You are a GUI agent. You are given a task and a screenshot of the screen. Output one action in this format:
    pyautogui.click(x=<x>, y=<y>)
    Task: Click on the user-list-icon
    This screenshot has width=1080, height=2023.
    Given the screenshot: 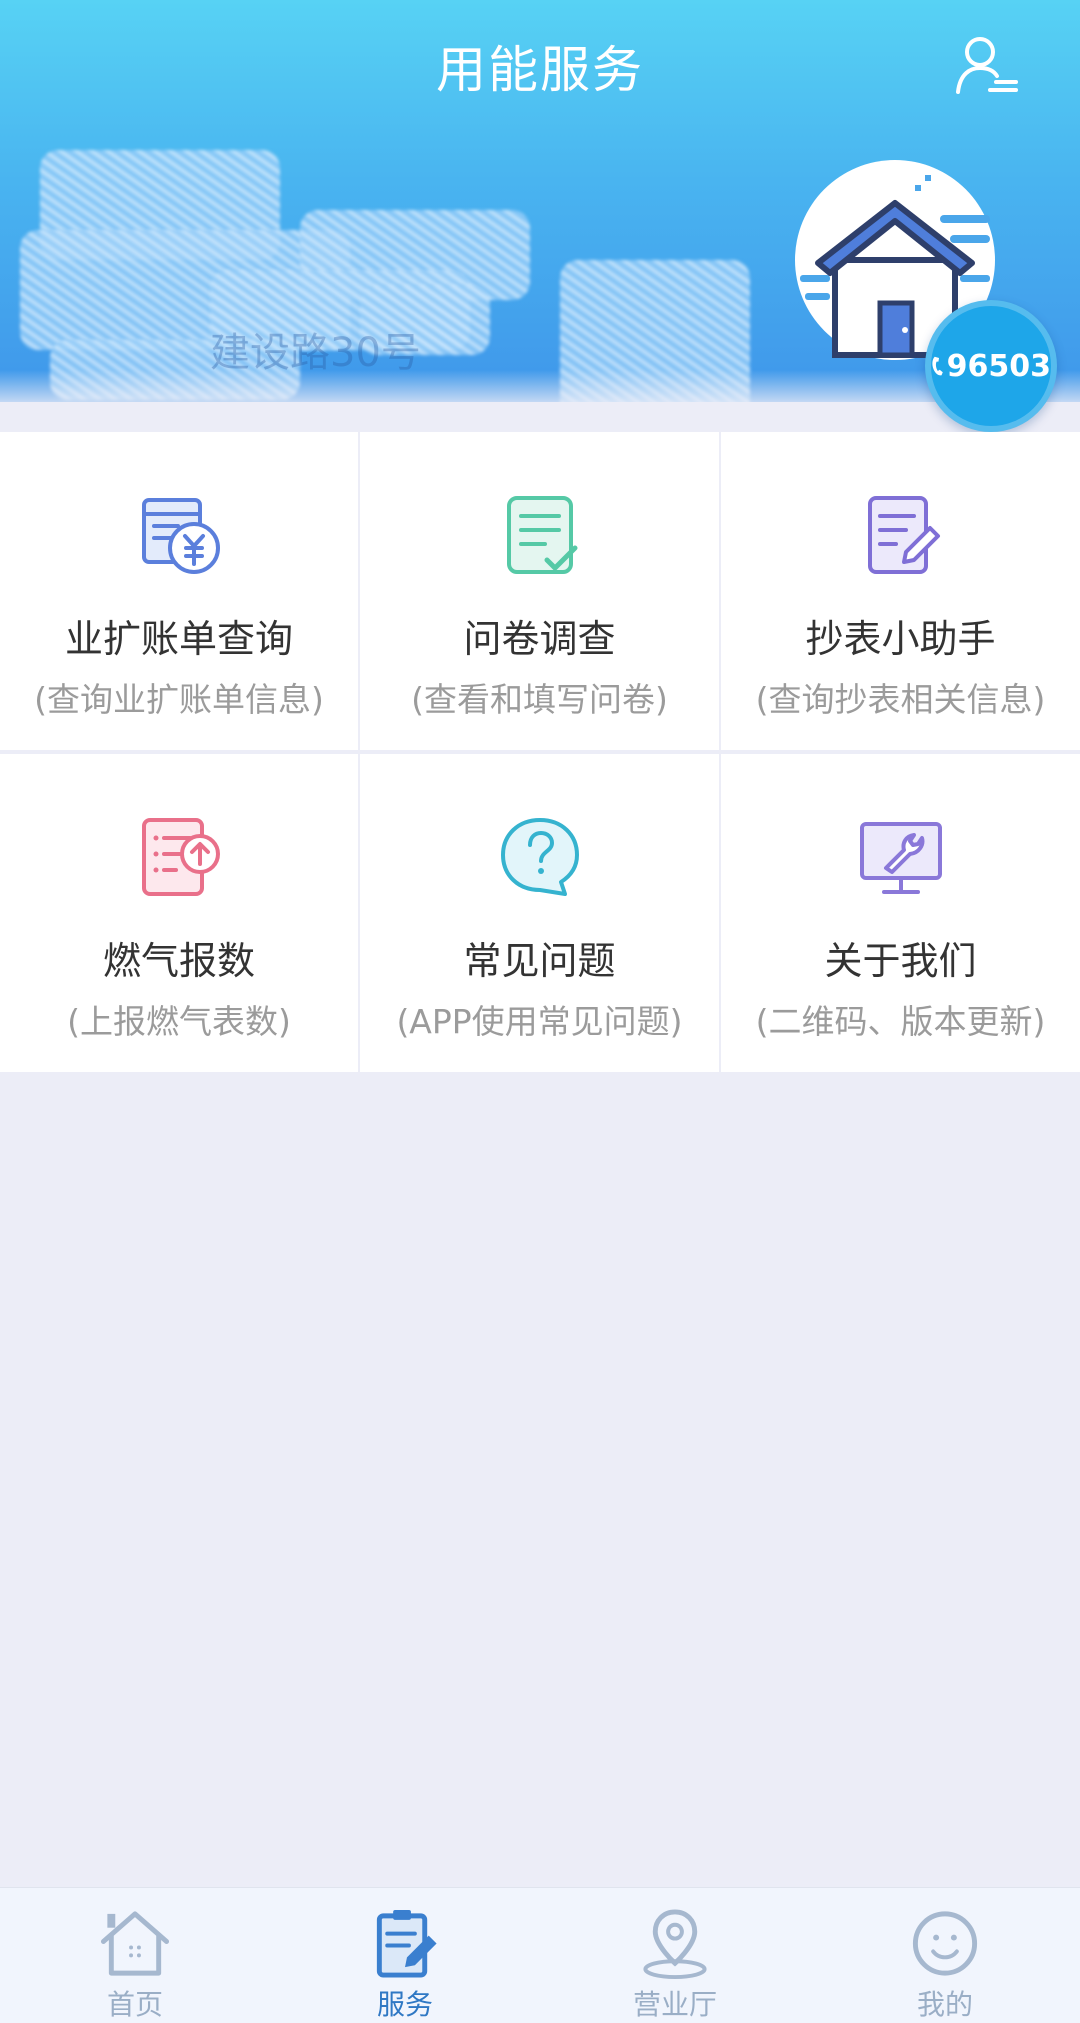 What is the action you would take?
    pyautogui.click(x=987, y=65)
    